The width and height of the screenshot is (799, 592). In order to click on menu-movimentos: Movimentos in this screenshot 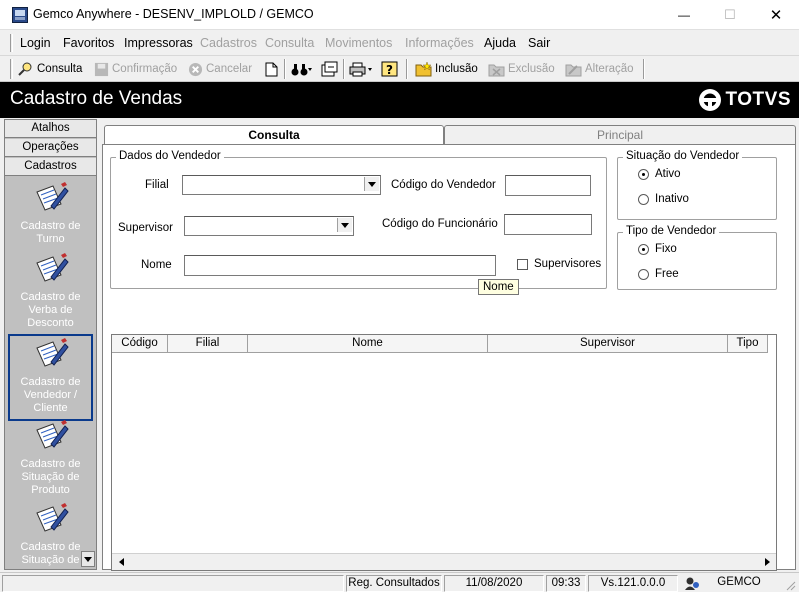, I will do `click(358, 43)`.